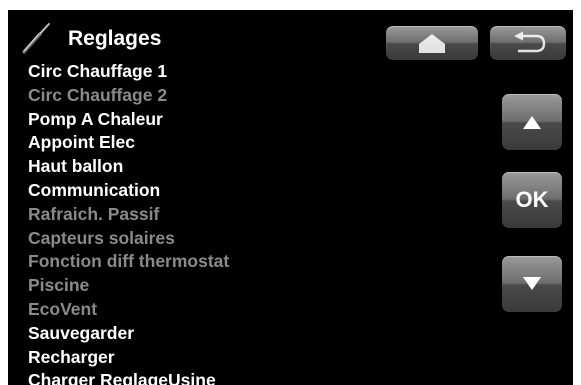  Describe the element at coordinates (128, 143) in the screenshot. I see `menu-item: Appoint Elec` at that location.